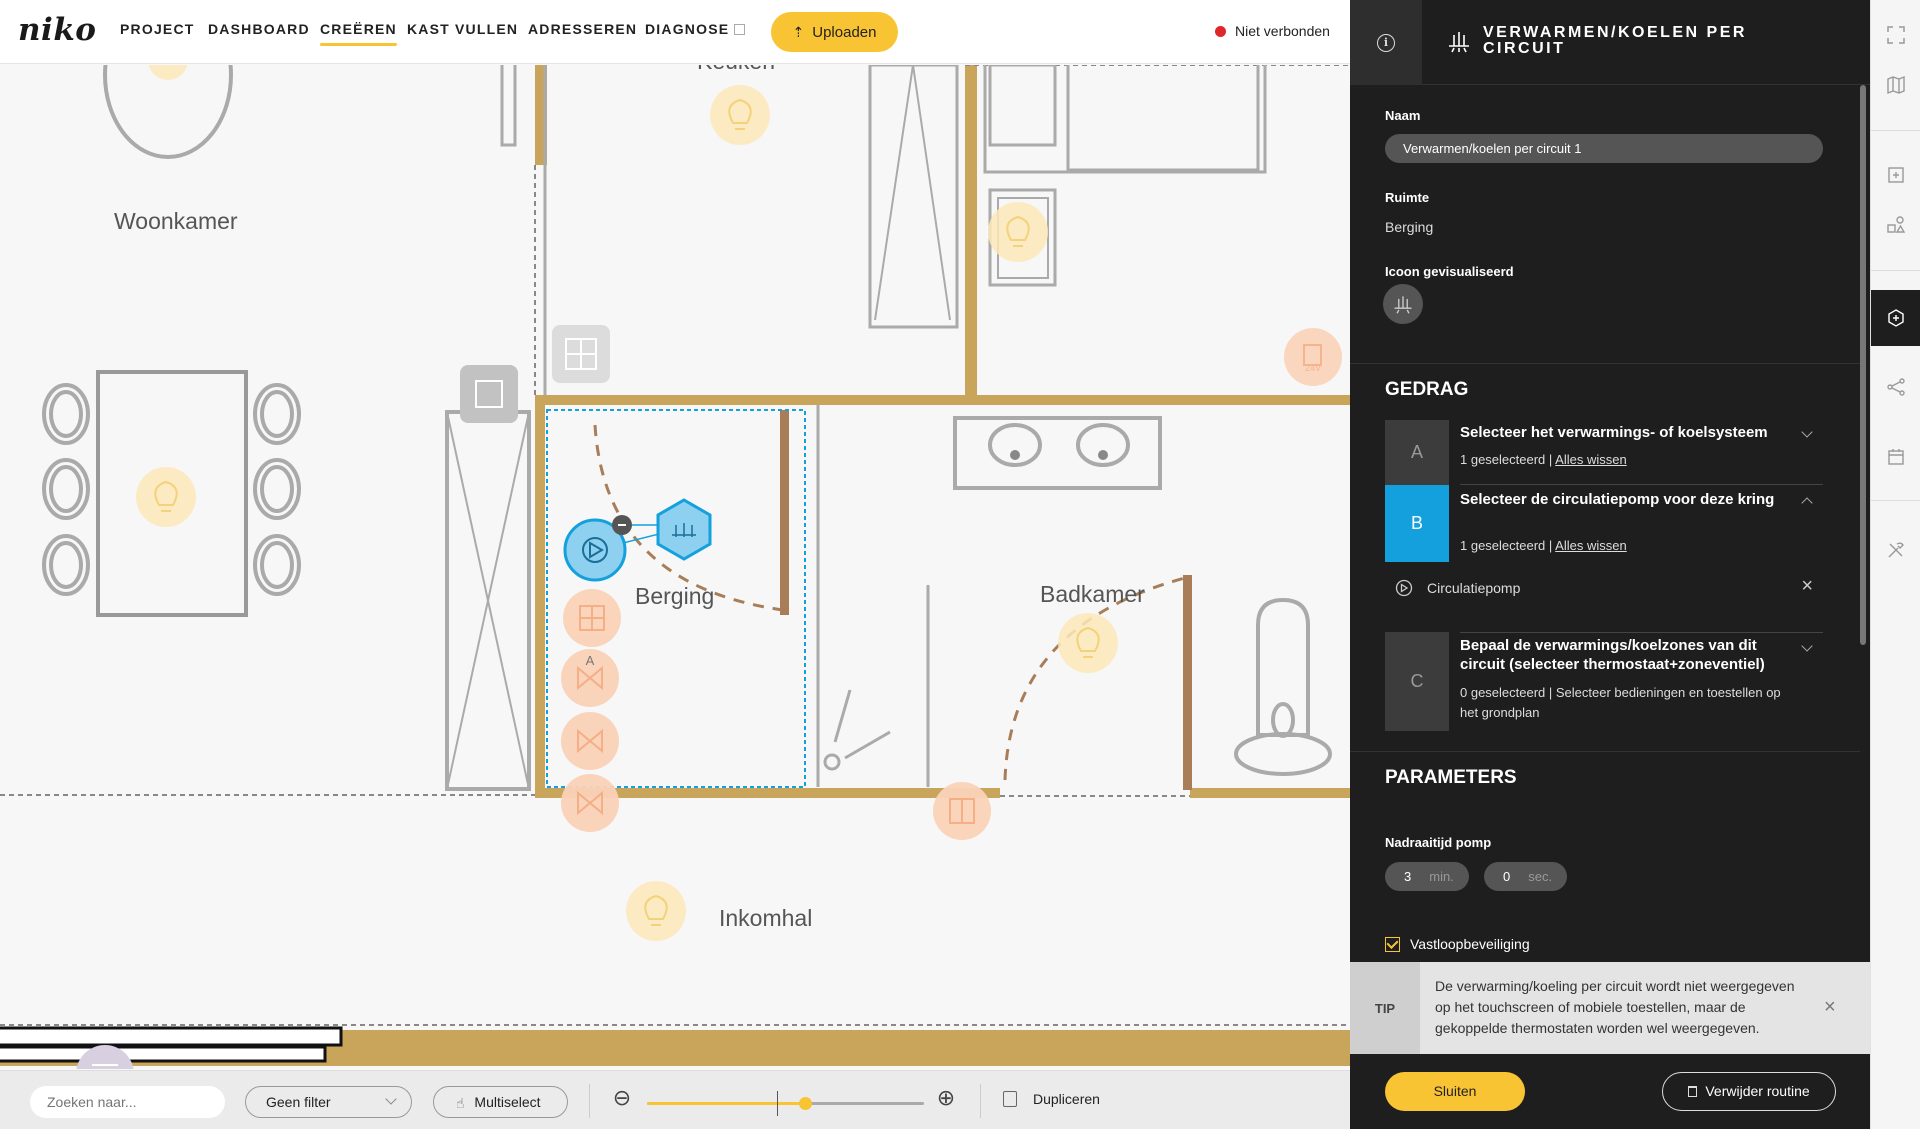 The height and width of the screenshot is (1129, 1920). What do you see at coordinates (1092, 594) in the screenshot?
I see `room-label-badkamer: Badkamer` at bounding box center [1092, 594].